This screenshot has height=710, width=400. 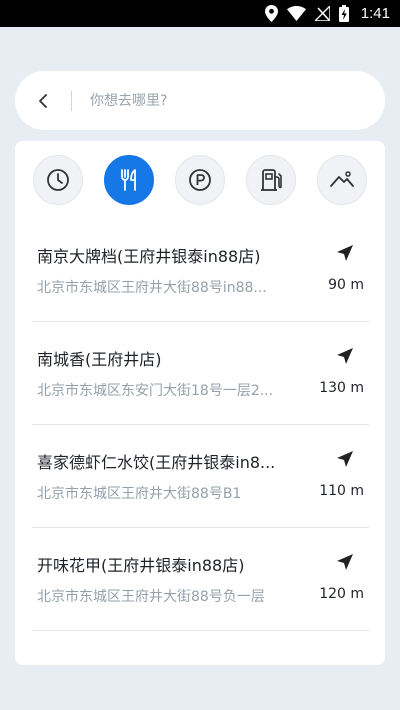 I want to click on category-gas-station, so click(x=271, y=180).